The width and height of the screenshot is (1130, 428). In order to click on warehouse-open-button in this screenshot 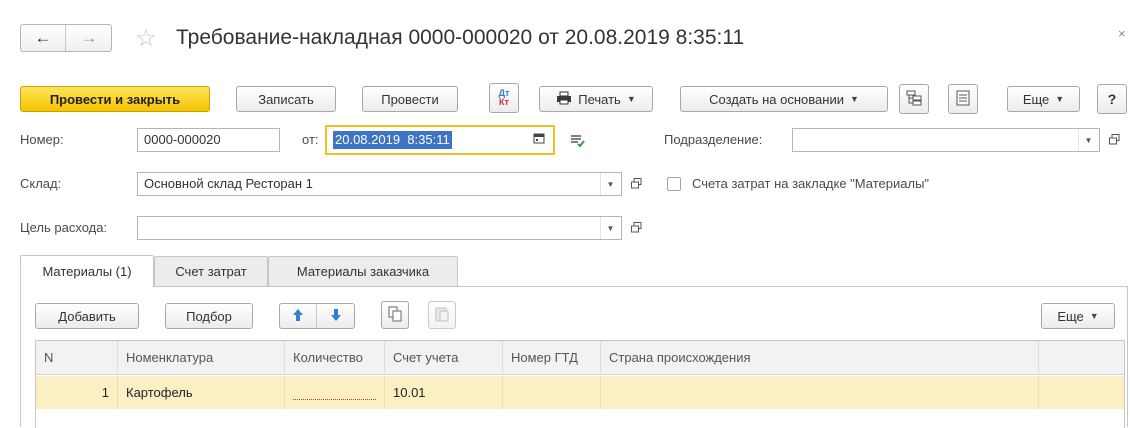, I will do `click(636, 184)`.